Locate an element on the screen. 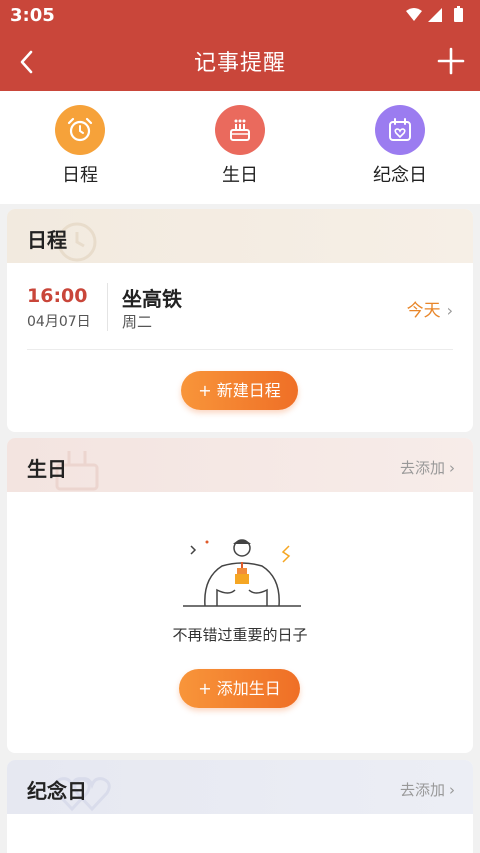 The image size is (480, 853). calendar-heart-icon is located at coordinates (400, 130).